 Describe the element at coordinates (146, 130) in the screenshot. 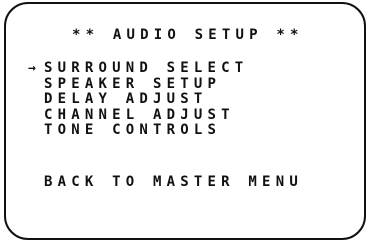

I see `menu-item-tone-controls: TONE CONTROLS` at that location.